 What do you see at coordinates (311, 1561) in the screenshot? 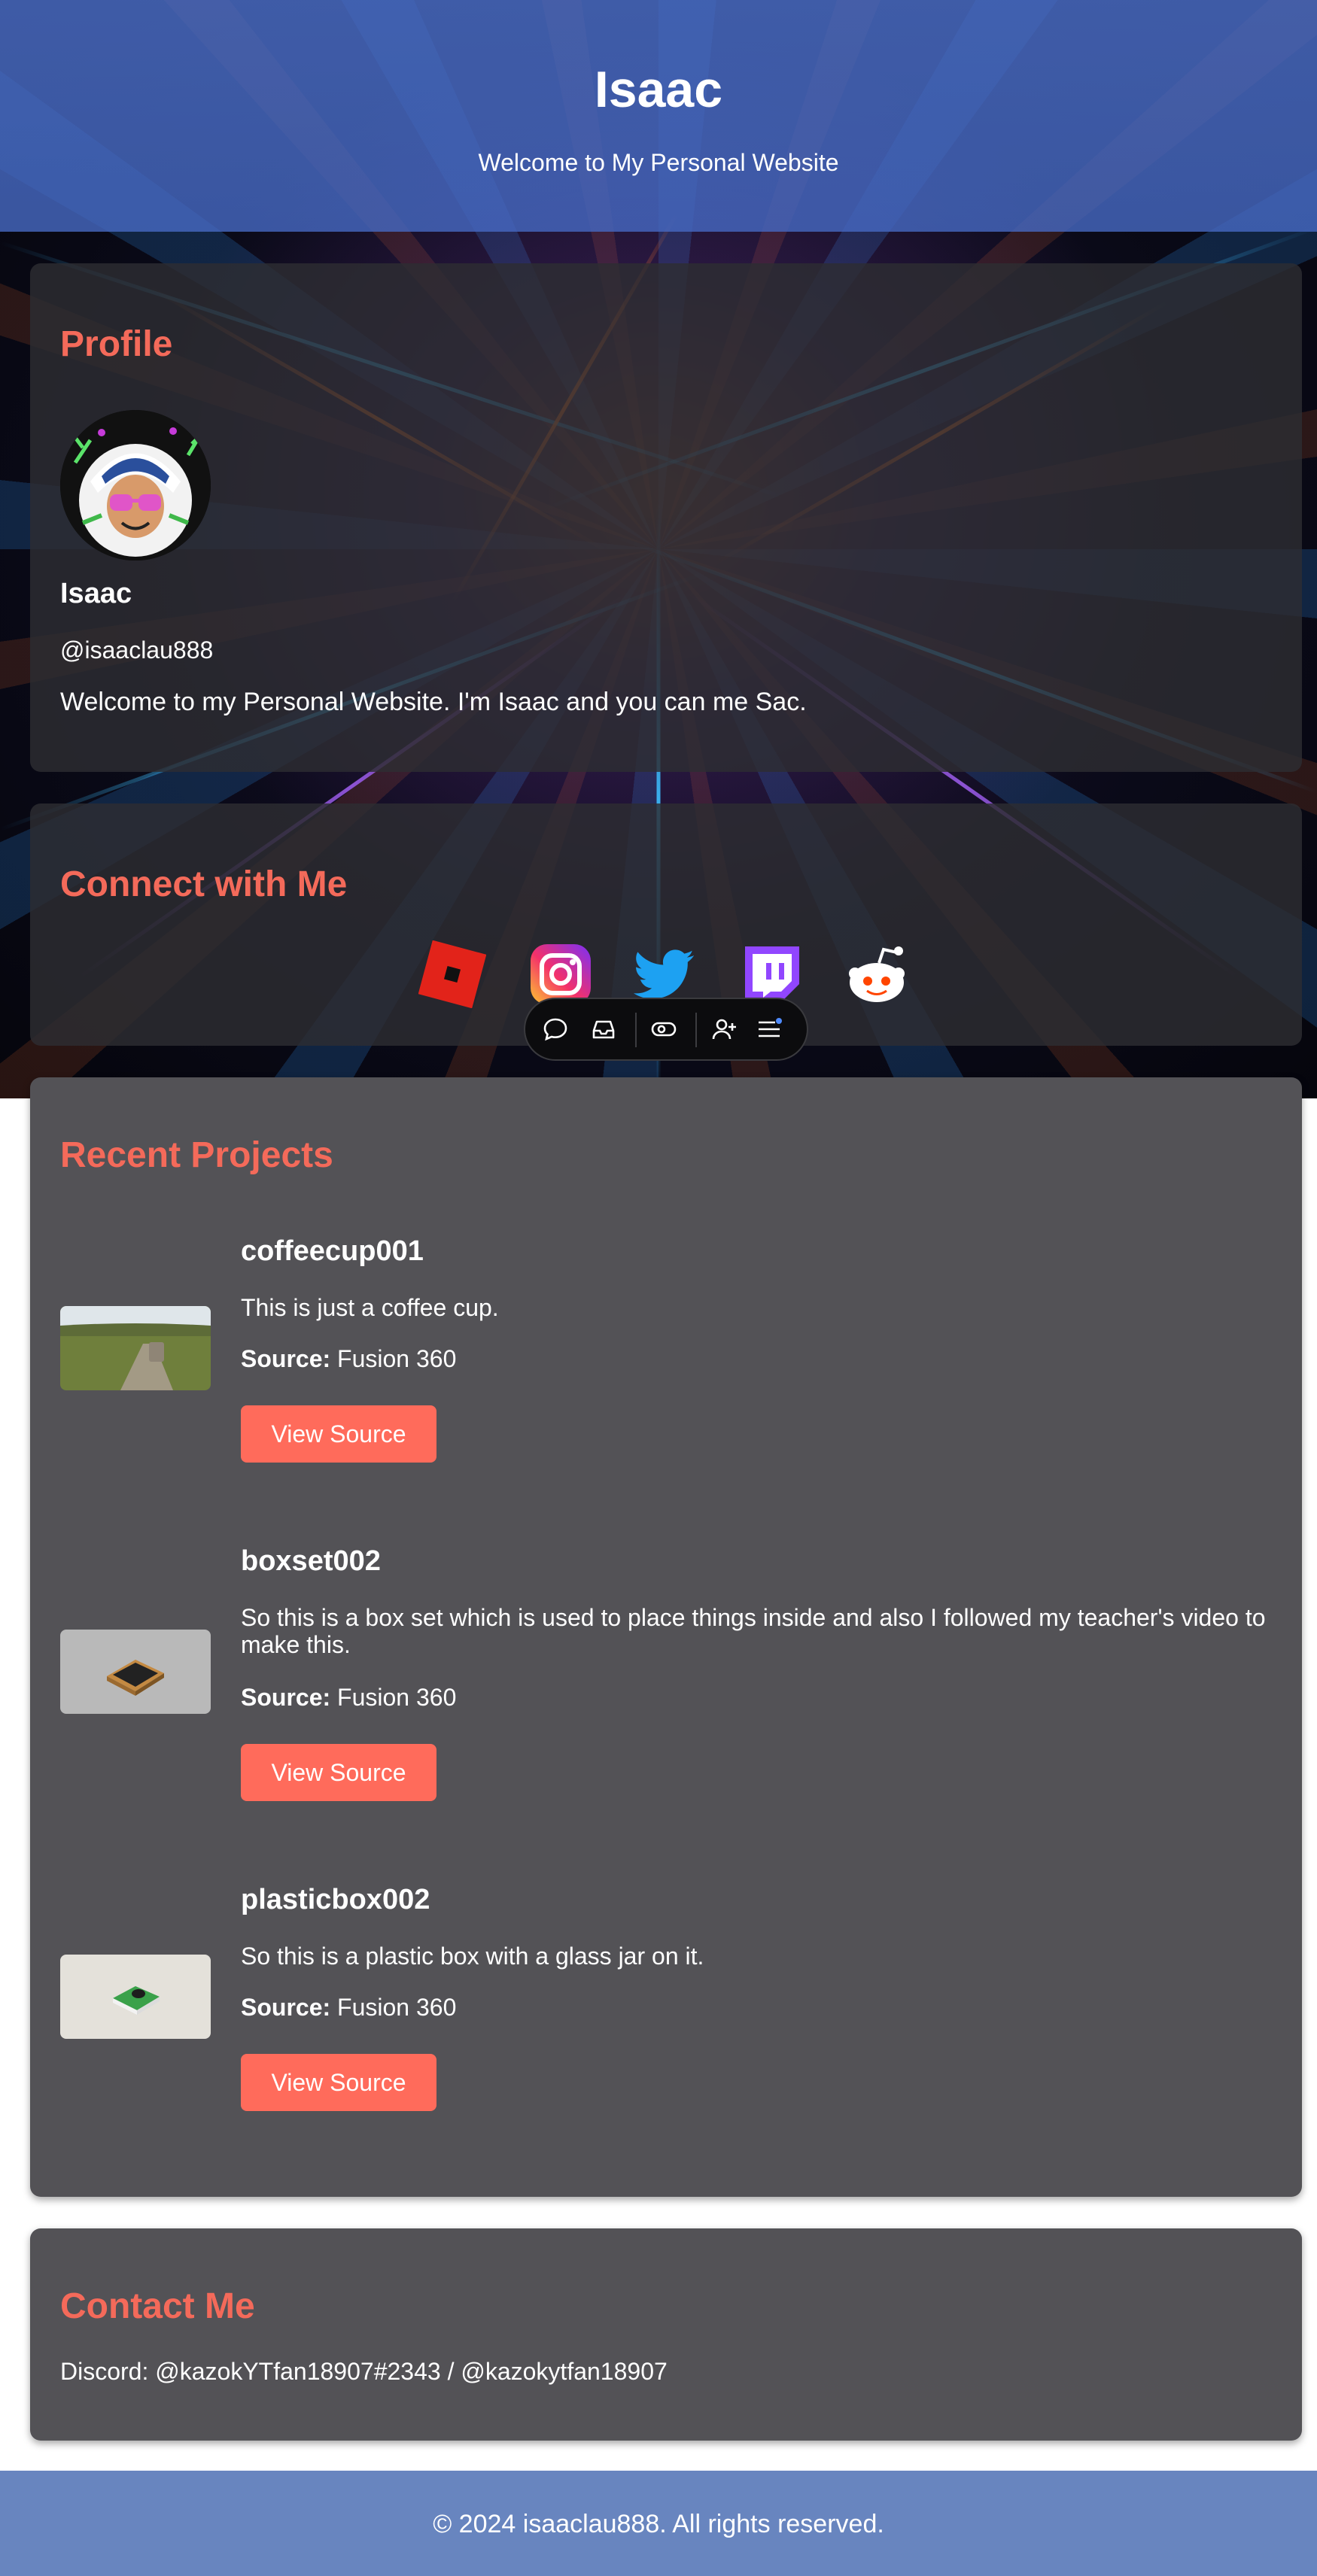
I see `project-title: boxset002` at bounding box center [311, 1561].